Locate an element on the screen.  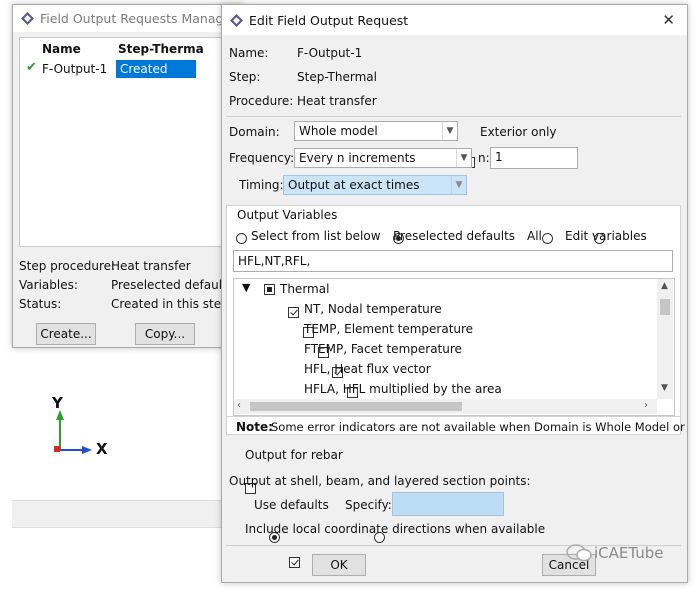
edit-variables-label: Edit variables is located at coordinates (606, 236).